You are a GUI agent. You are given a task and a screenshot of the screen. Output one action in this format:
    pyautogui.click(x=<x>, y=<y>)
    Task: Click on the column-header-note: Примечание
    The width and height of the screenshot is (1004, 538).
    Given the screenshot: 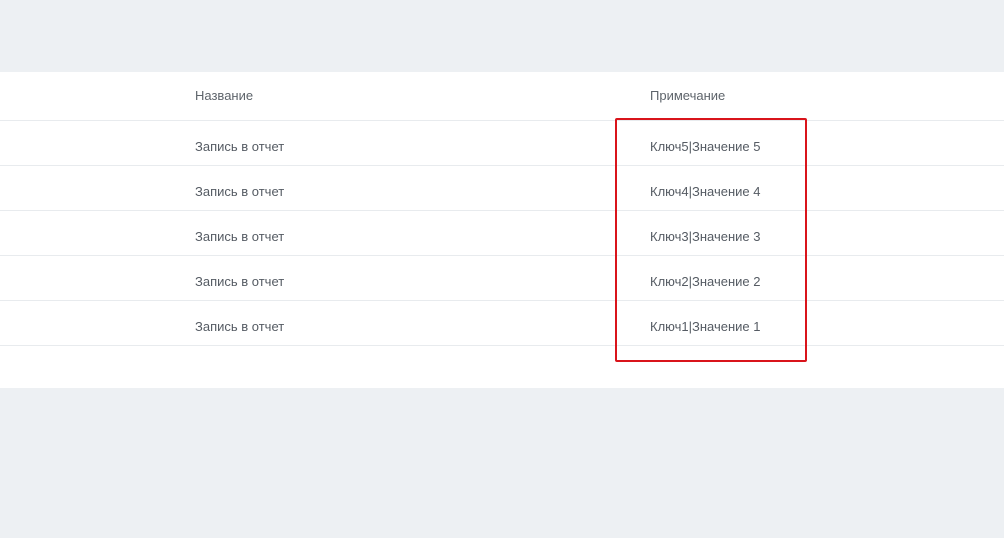 What is the action you would take?
    pyautogui.click(x=687, y=96)
    